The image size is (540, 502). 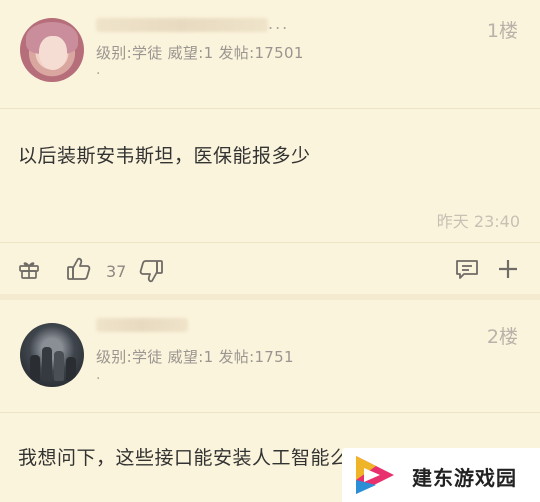 I want to click on floor-number: 2楼, so click(x=502, y=337).